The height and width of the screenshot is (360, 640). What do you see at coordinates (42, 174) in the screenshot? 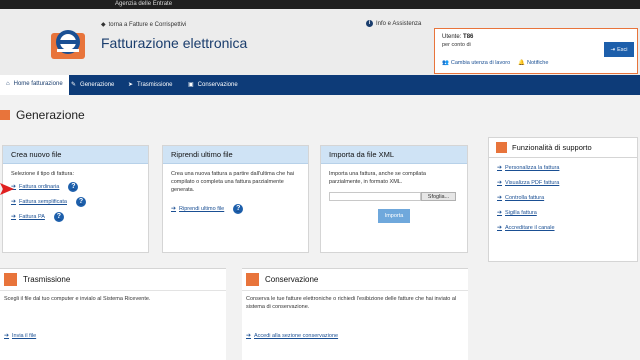
I see `panel-intro: Selezione il tipo di fattura:` at bounding box center [42, 174].